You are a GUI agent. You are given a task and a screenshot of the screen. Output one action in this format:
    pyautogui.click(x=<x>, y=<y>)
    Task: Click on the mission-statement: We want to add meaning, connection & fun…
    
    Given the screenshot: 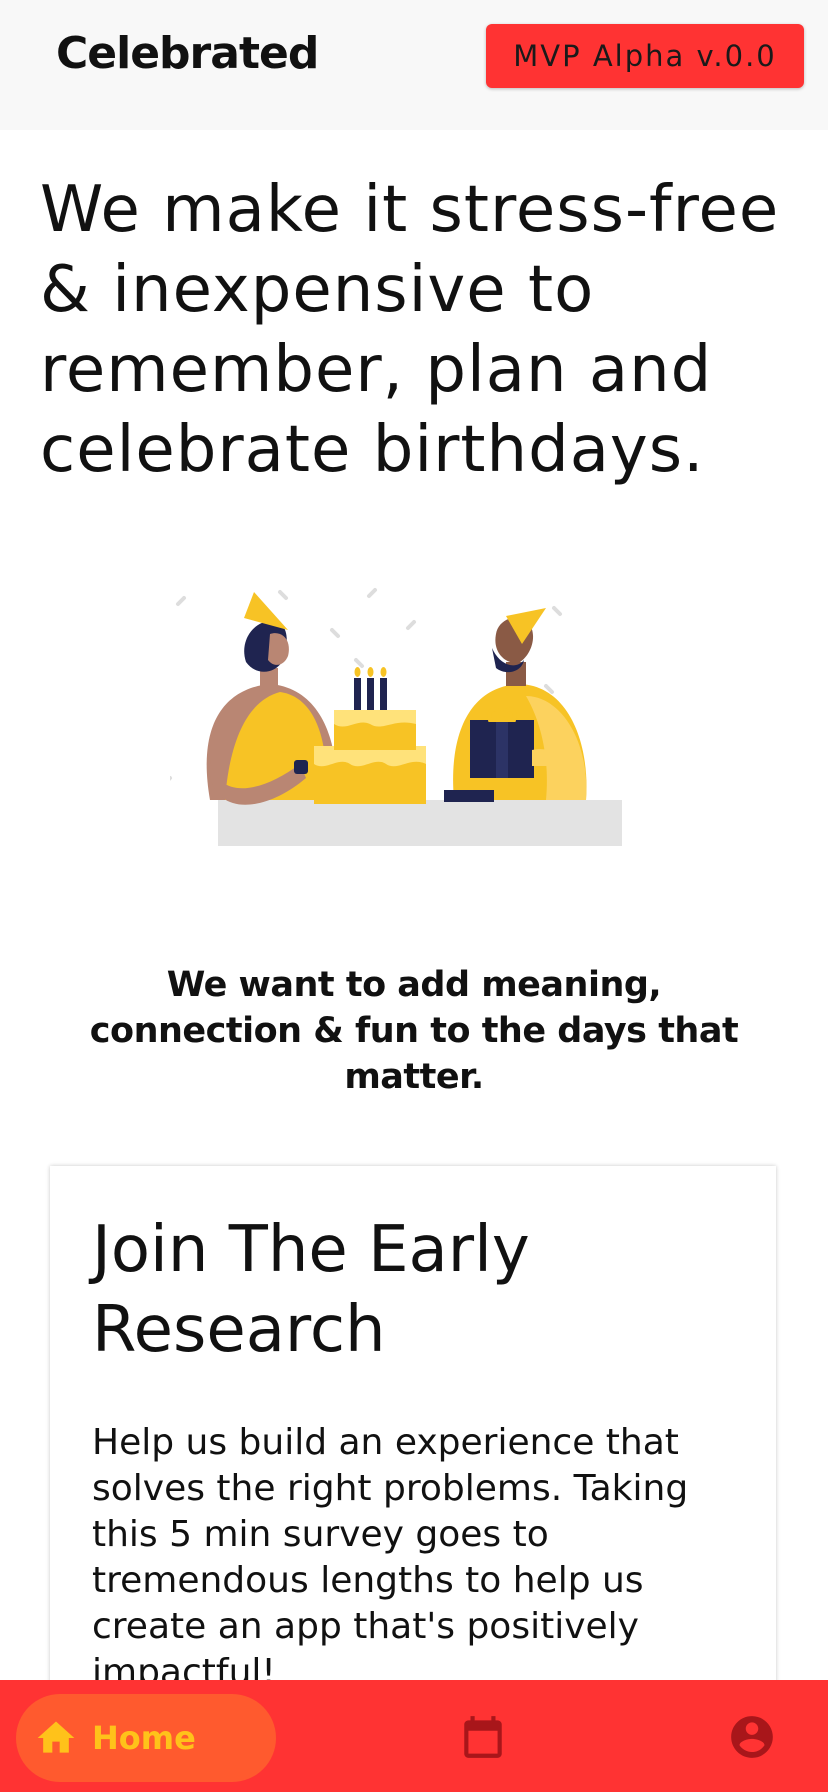 What is the action you would take?
    pyautogui.click(x=414, y=1031)
    